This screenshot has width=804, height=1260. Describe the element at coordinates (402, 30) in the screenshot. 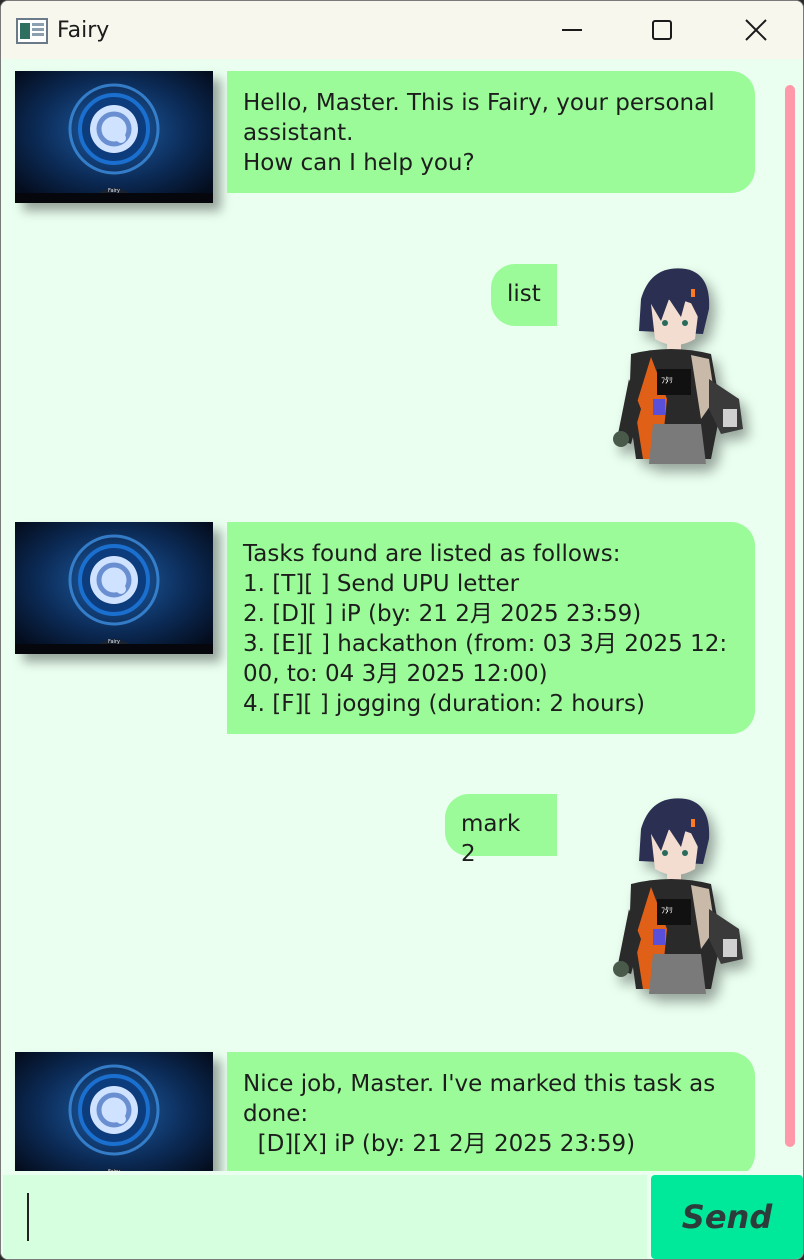

I see `title-bar: Fairy` at that location.